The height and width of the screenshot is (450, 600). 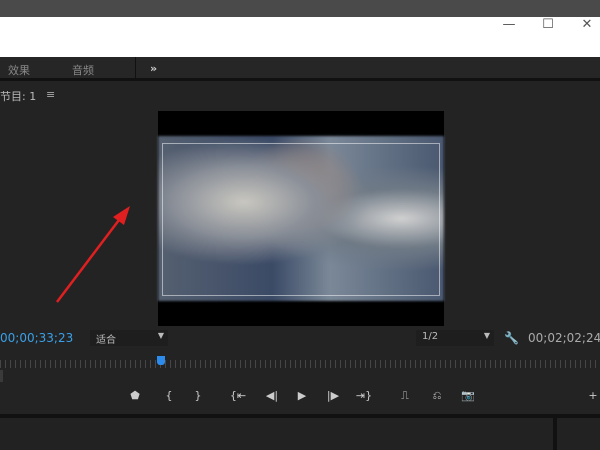 I want to click on go-to-in-icon: {⇤, so click(x=238, y=395).